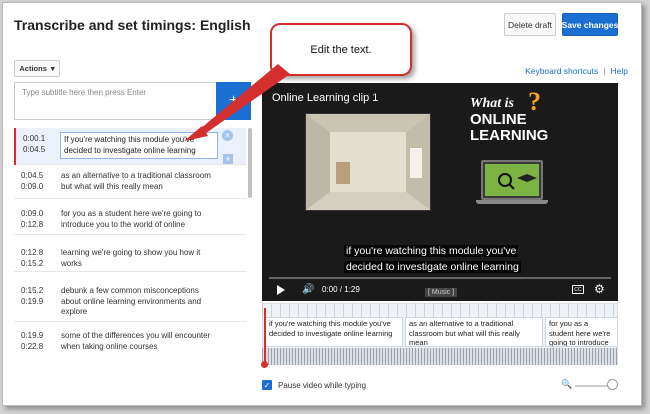 Image resolution: width=650 pixels, height=414 pixels. What do you see at coordinates (512, 202) in the screenshot?
I see `laptop-base` at bounding box center [512, 202].